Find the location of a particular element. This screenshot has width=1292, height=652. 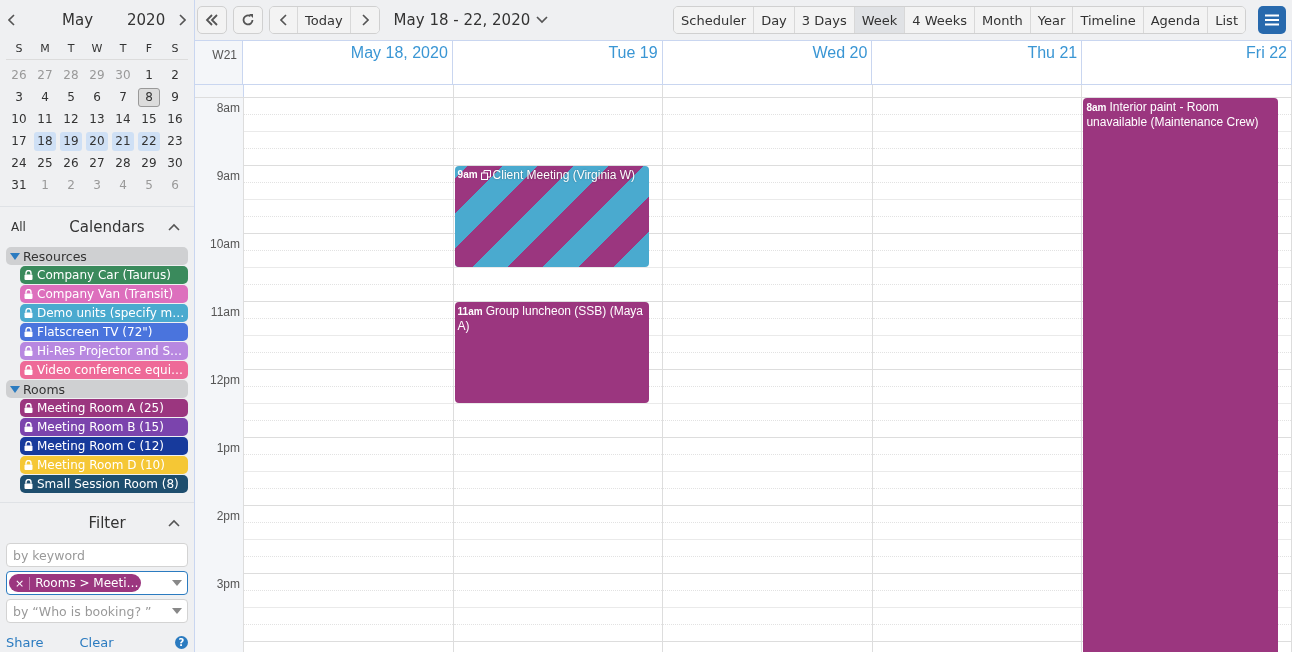

view-tab: List is located at coordinates (1226, 20).